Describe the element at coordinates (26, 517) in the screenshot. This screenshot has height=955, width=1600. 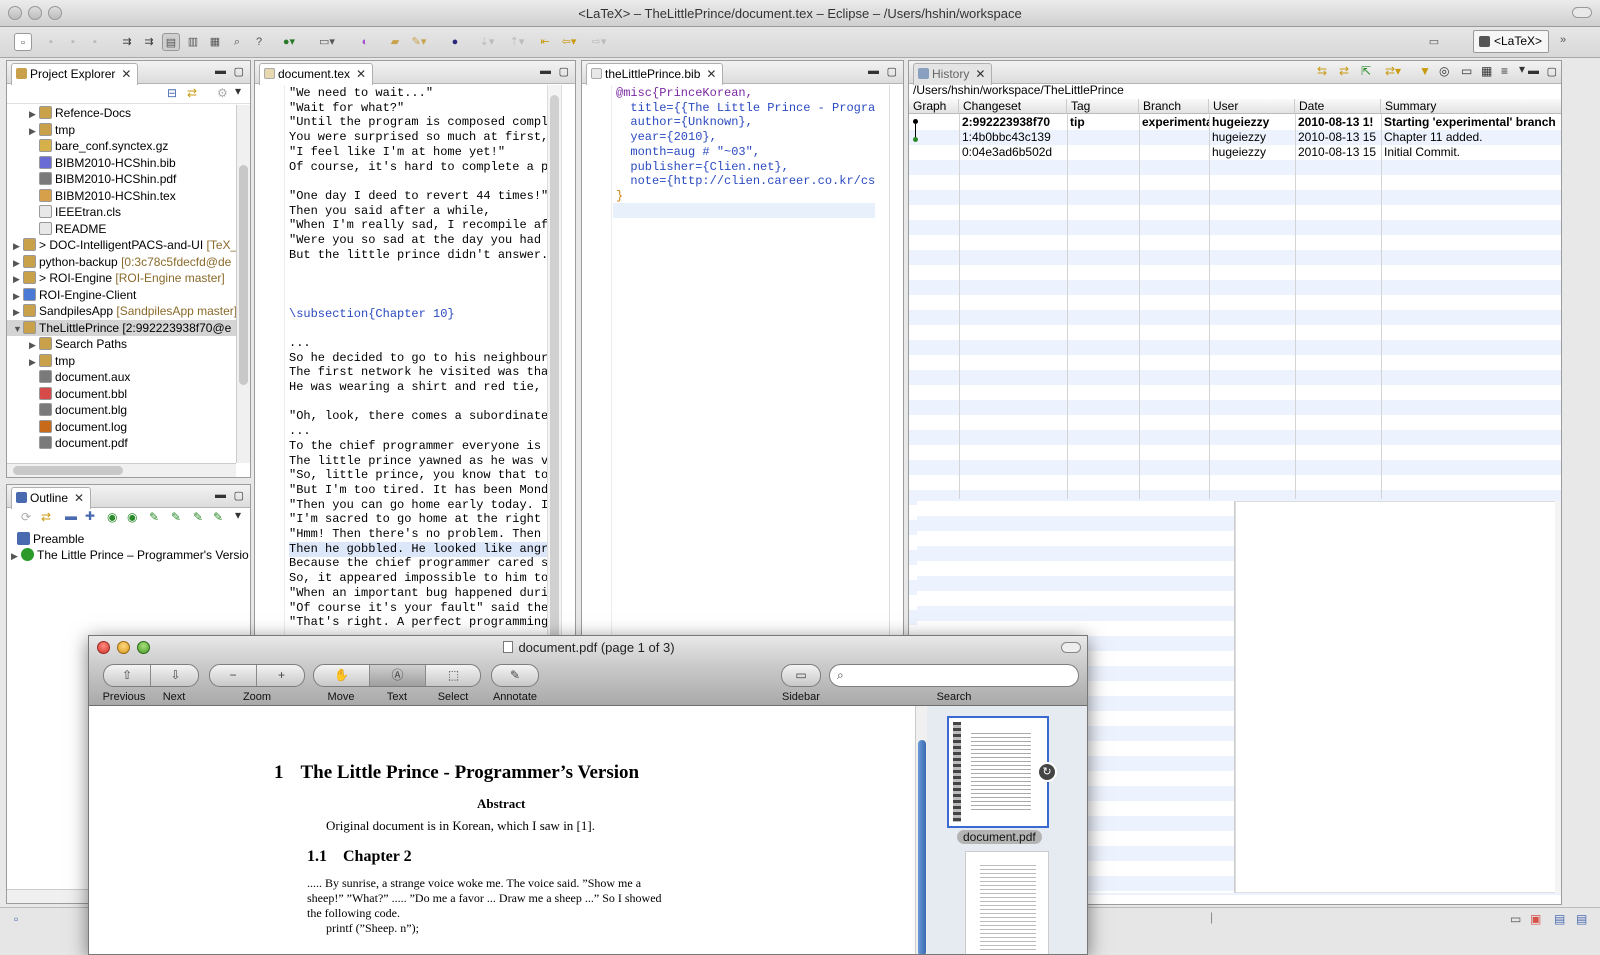
I see `refresh-icon: ⟳` at that location.